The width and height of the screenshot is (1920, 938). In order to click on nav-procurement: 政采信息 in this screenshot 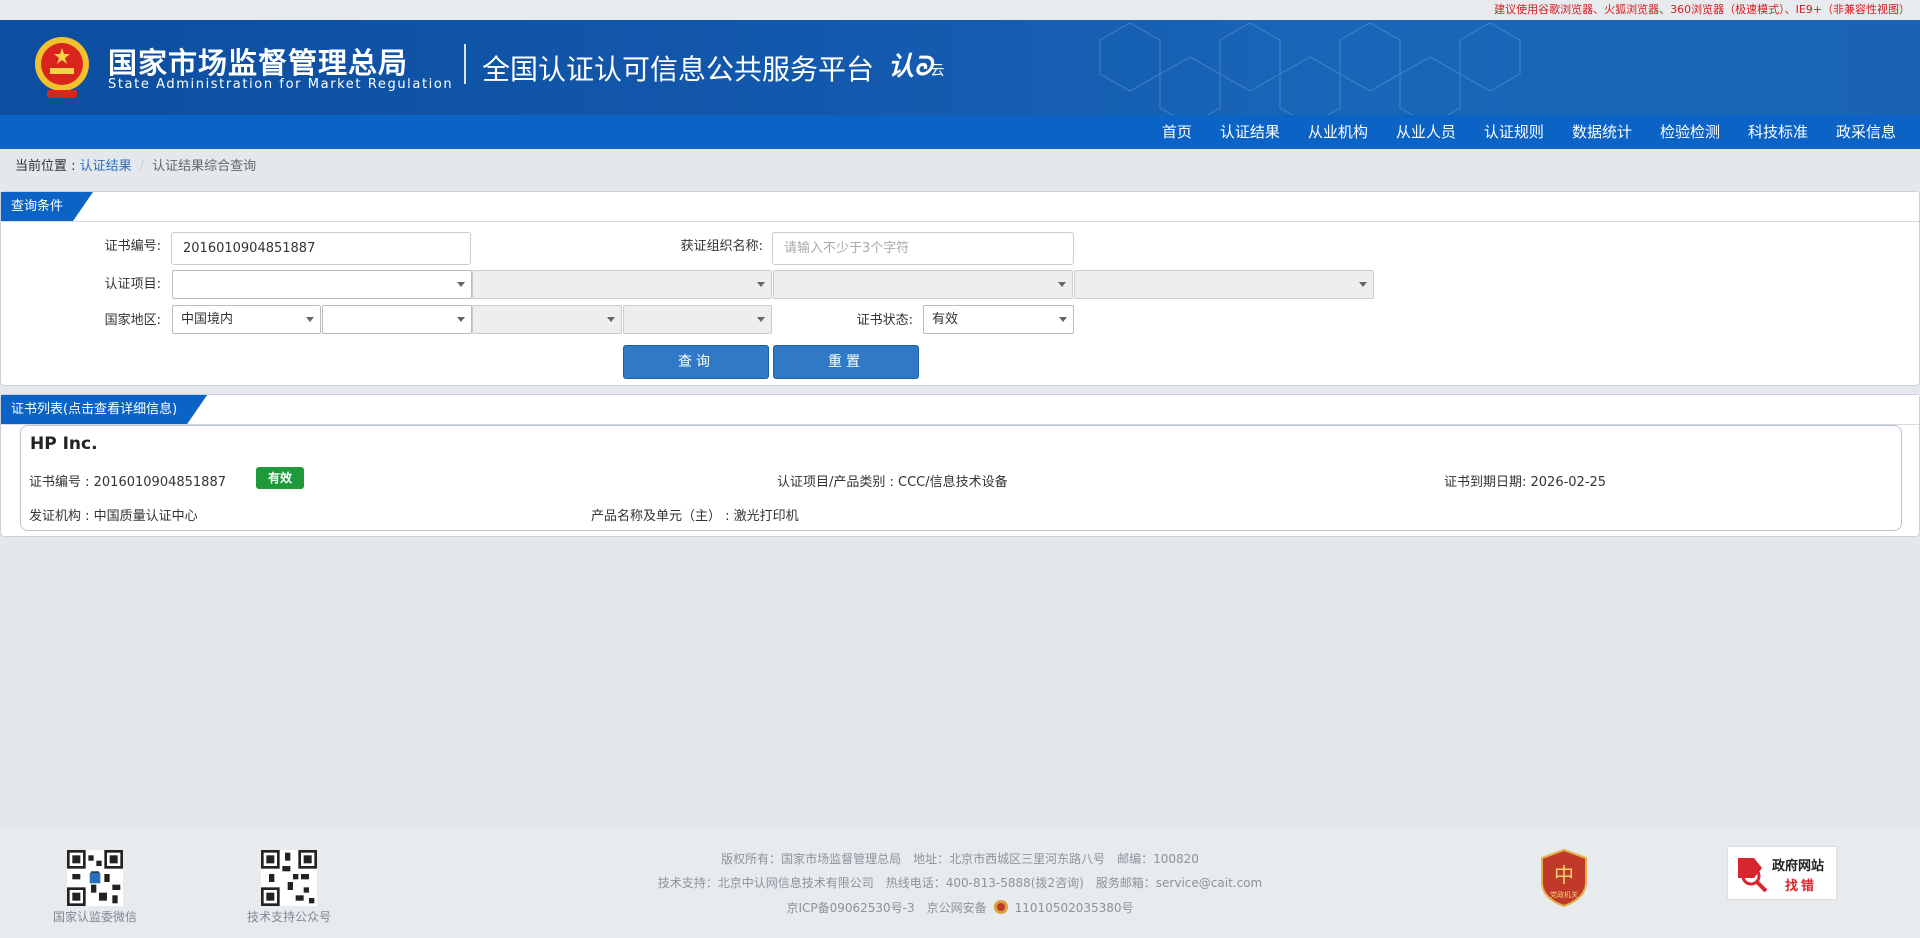, I will do `click(1866, 132)`.